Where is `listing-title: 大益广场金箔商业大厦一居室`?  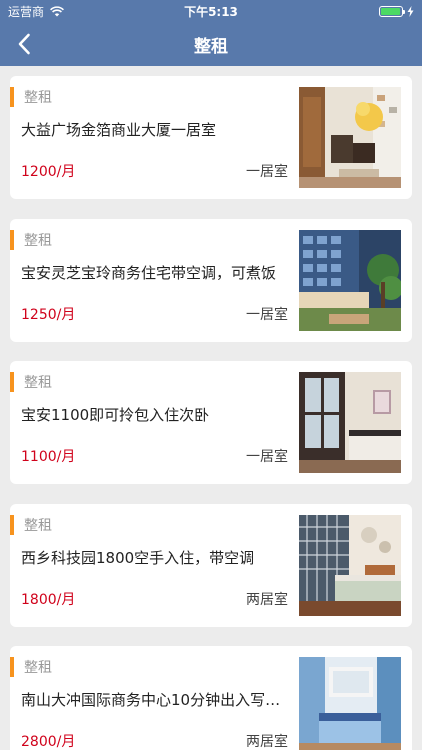
listing-title: 大益广场金箔商业大厦一居室 is located at coordinates (119, 130).